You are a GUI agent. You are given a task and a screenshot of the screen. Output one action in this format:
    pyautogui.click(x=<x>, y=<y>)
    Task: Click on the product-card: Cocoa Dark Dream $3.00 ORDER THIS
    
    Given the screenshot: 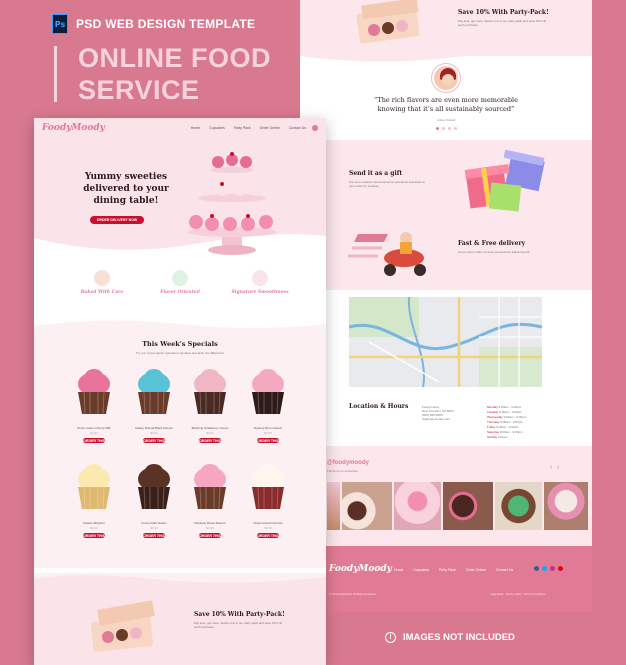 What is the action you would take?
    pyautogui.click(x=154, y=500)
    